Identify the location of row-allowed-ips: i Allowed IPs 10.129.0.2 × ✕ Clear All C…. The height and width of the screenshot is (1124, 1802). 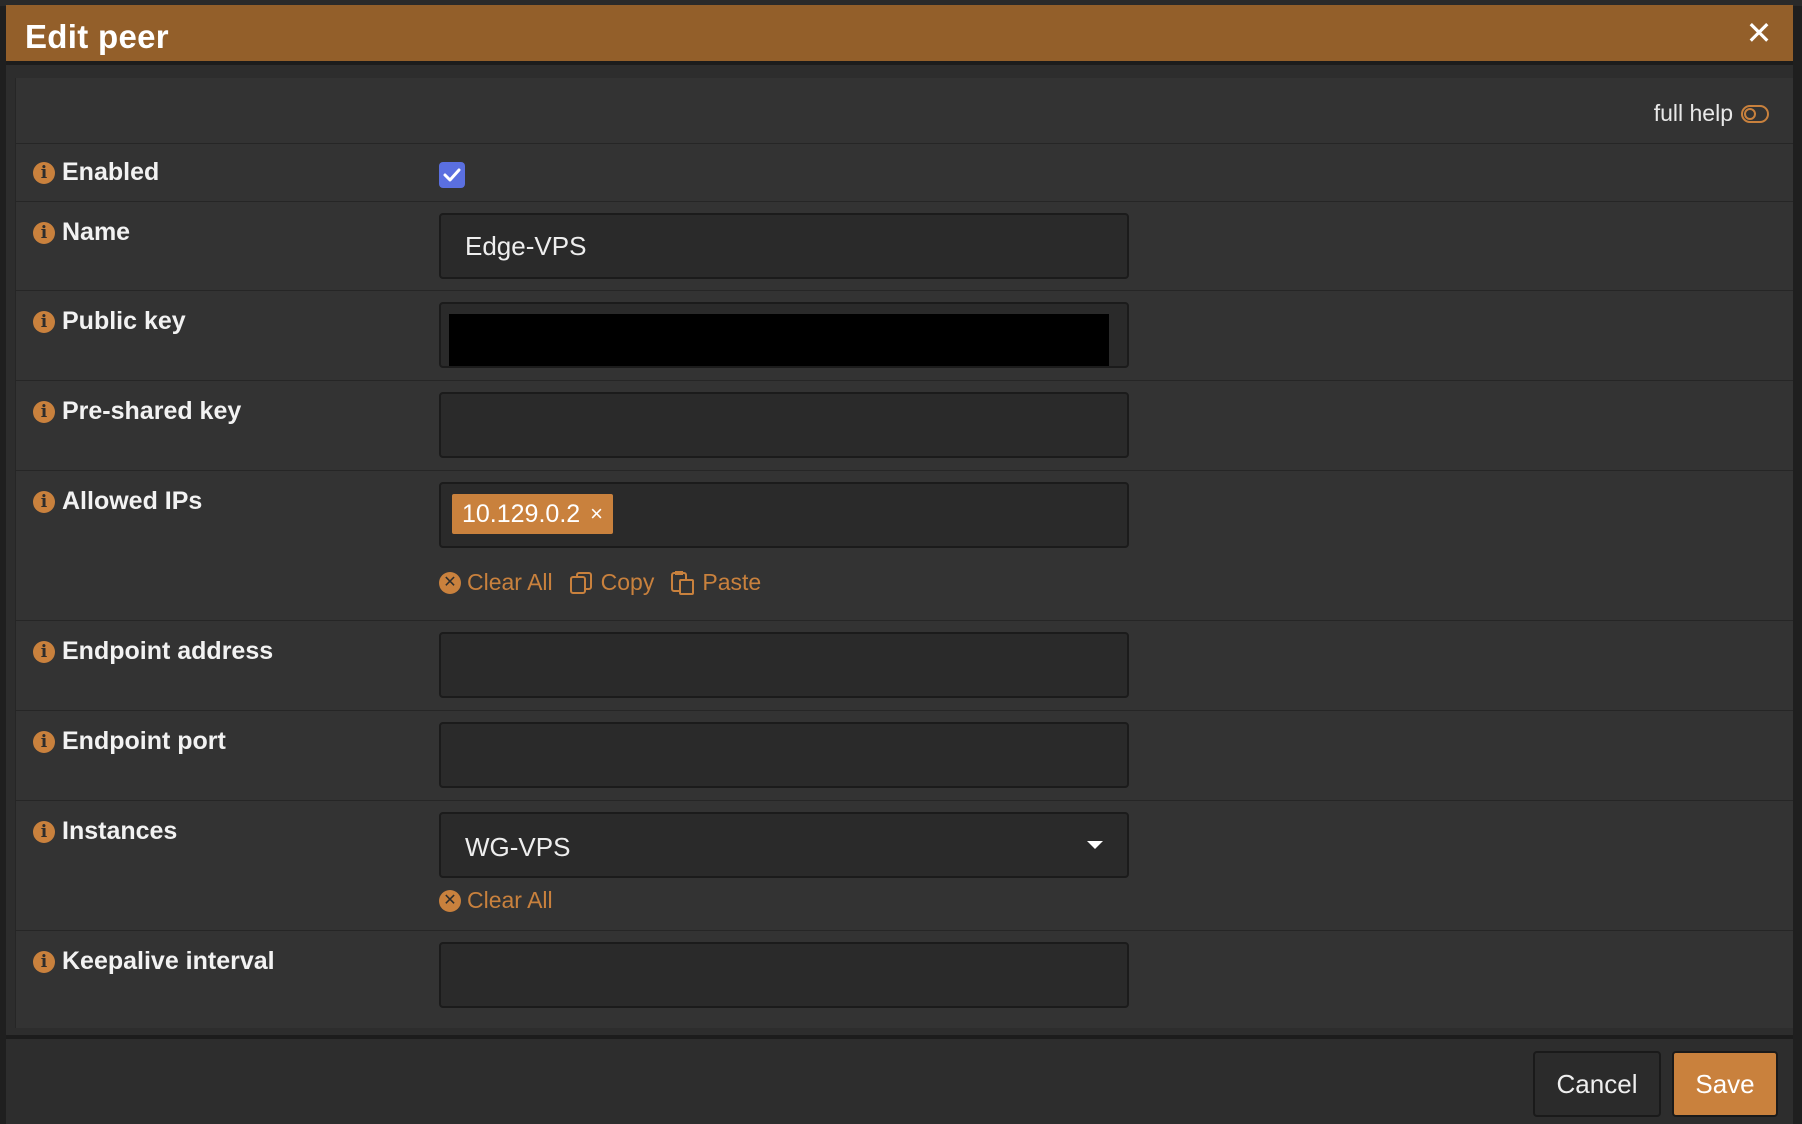
(904, 546).